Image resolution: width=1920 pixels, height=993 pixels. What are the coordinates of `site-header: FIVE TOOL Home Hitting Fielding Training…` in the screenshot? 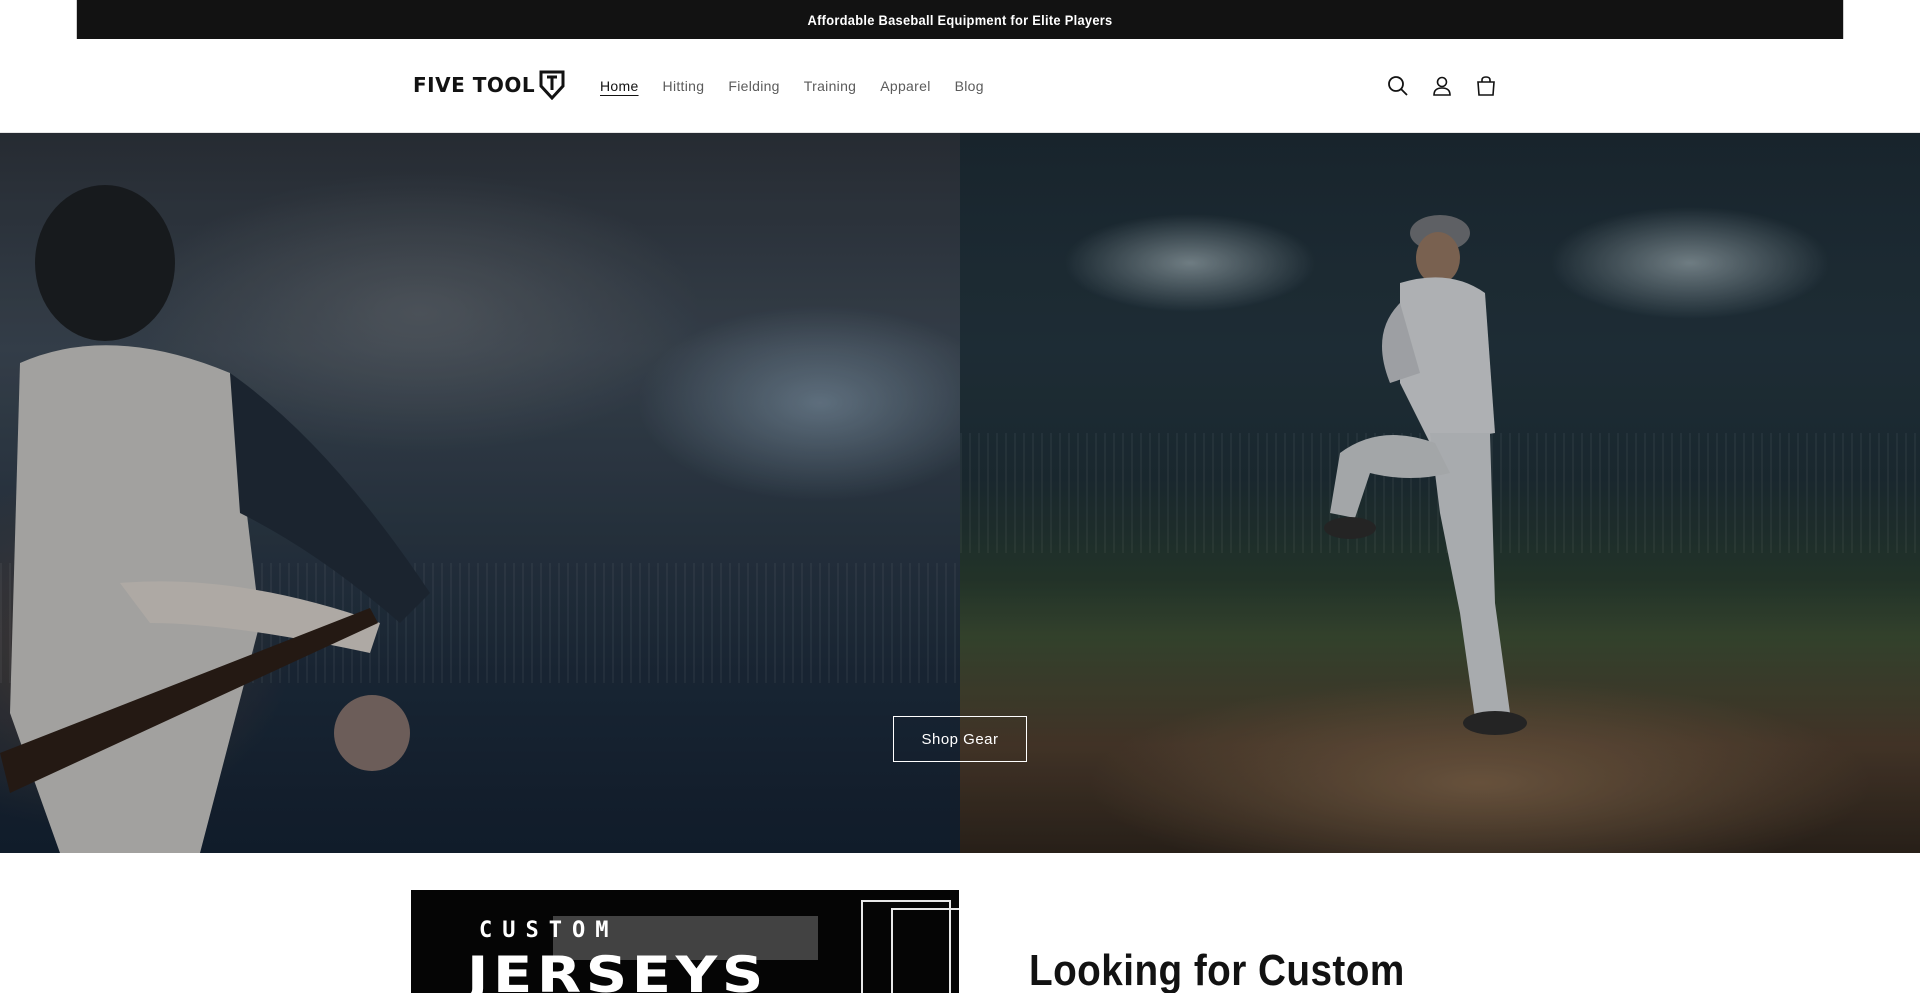 It's located at (960, 86).